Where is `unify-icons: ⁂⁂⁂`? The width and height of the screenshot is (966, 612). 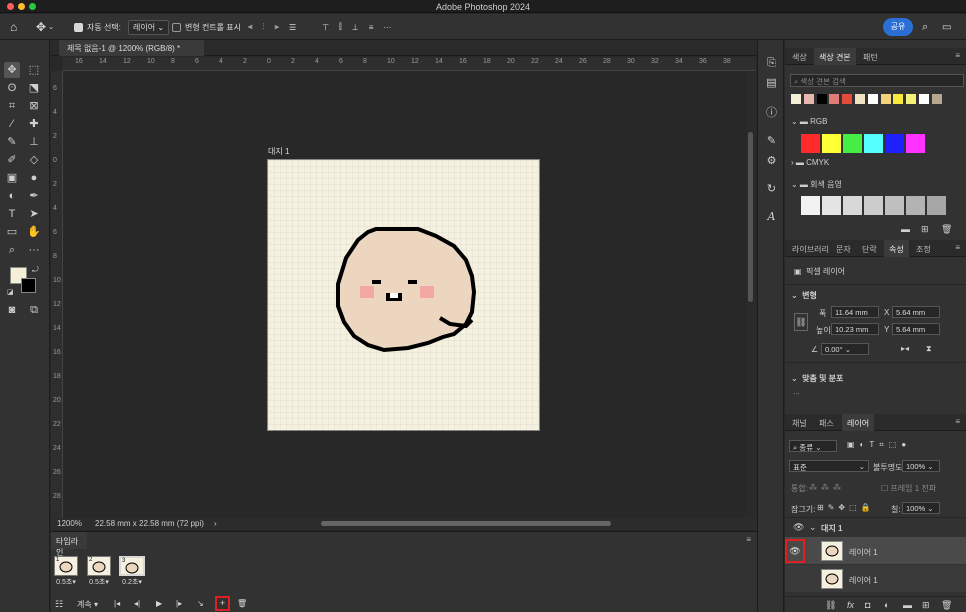
unify-icons: ⁂⁂⁂ is located at coordinates (827, 487).